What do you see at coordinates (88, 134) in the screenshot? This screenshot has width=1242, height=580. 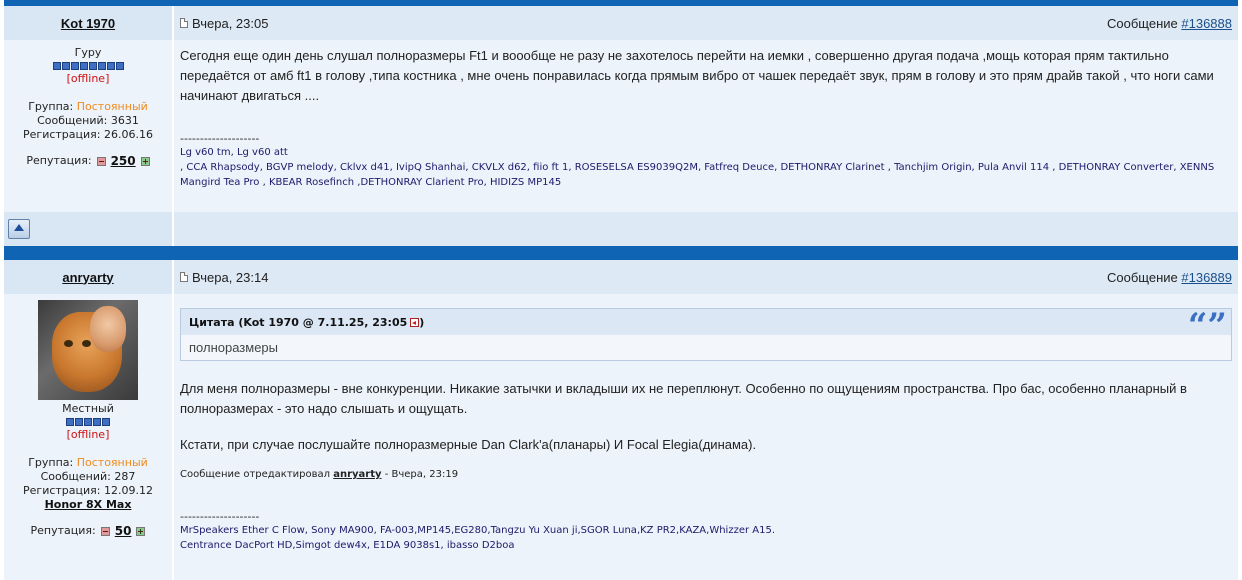 I see `user-registered: Регистрация: 26.06.16` at bounding box center [88, 134].